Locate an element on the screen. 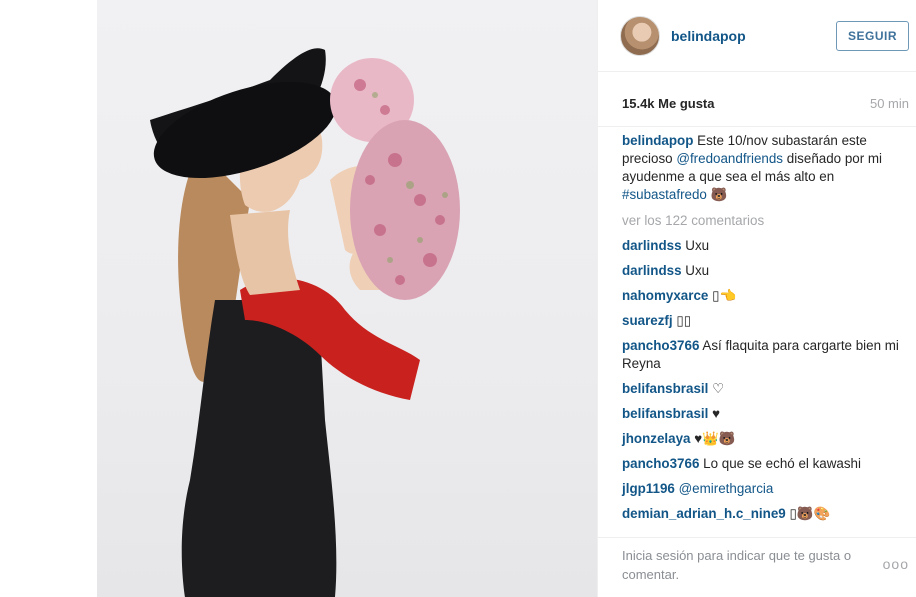  view-more-comments: ver los 122 comentarios is located at coordinates (767, 221).